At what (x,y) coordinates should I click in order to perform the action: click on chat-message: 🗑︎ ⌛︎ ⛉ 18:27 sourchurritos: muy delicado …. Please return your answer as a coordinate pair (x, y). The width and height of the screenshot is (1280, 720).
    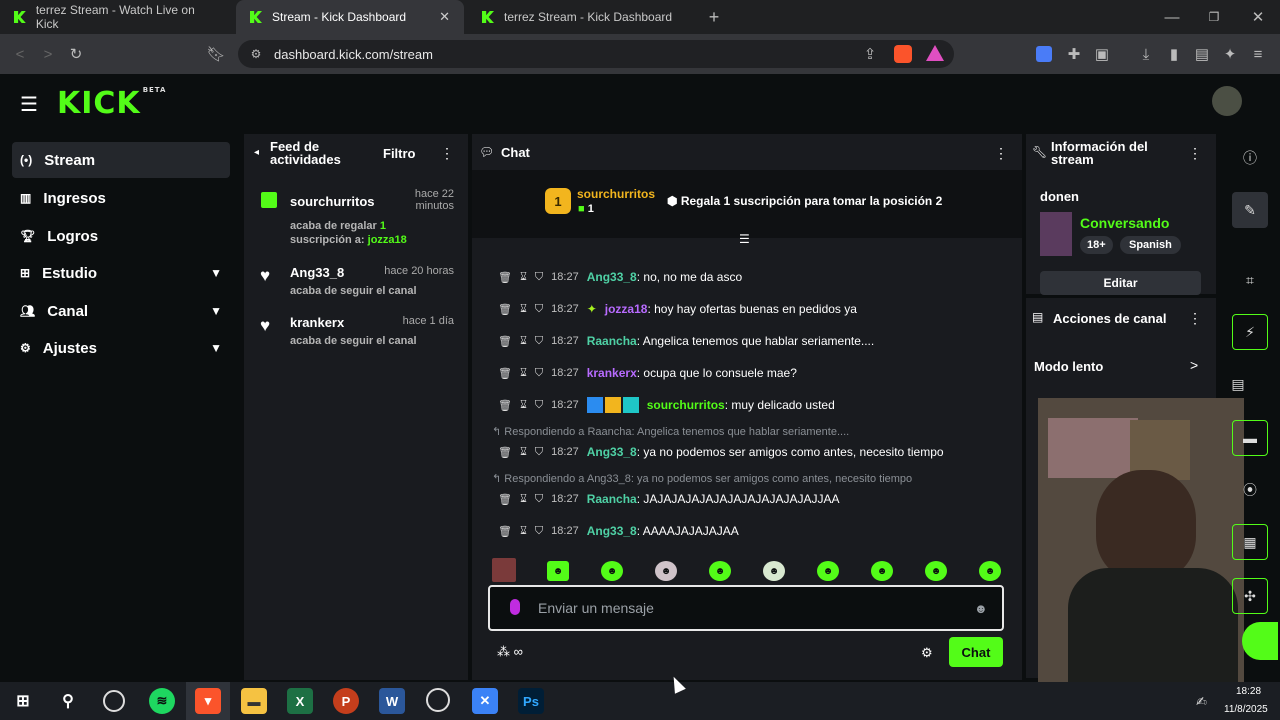
    Looking at the image, I should click on (666, 405).